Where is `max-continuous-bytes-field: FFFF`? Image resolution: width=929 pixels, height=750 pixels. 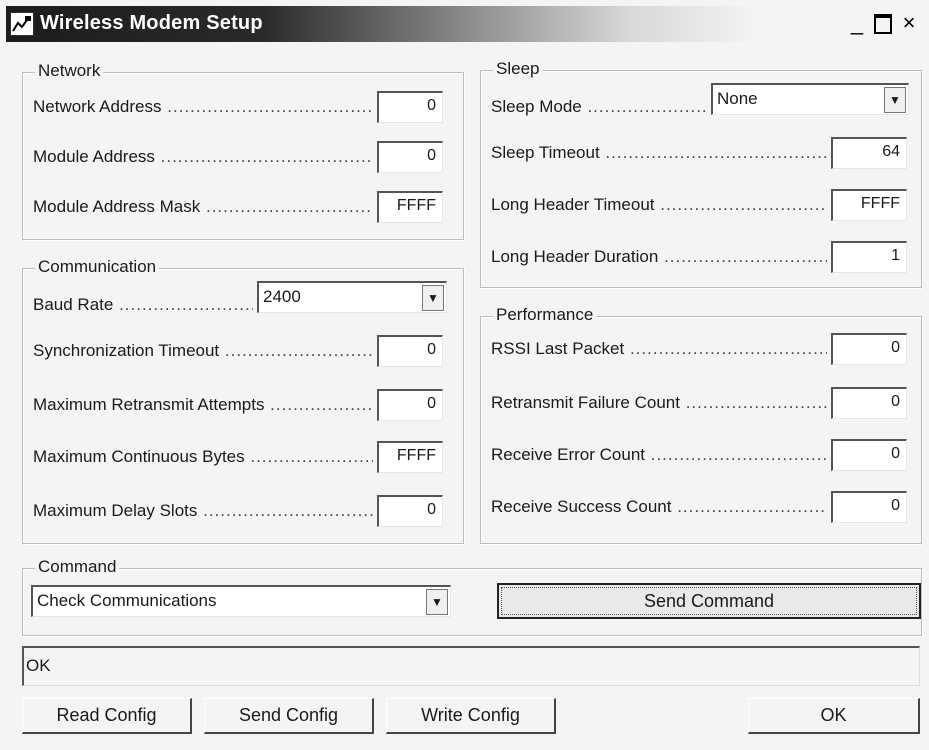
max-continuous-bytes-field: FFFF is located at coordinates (410, 457).